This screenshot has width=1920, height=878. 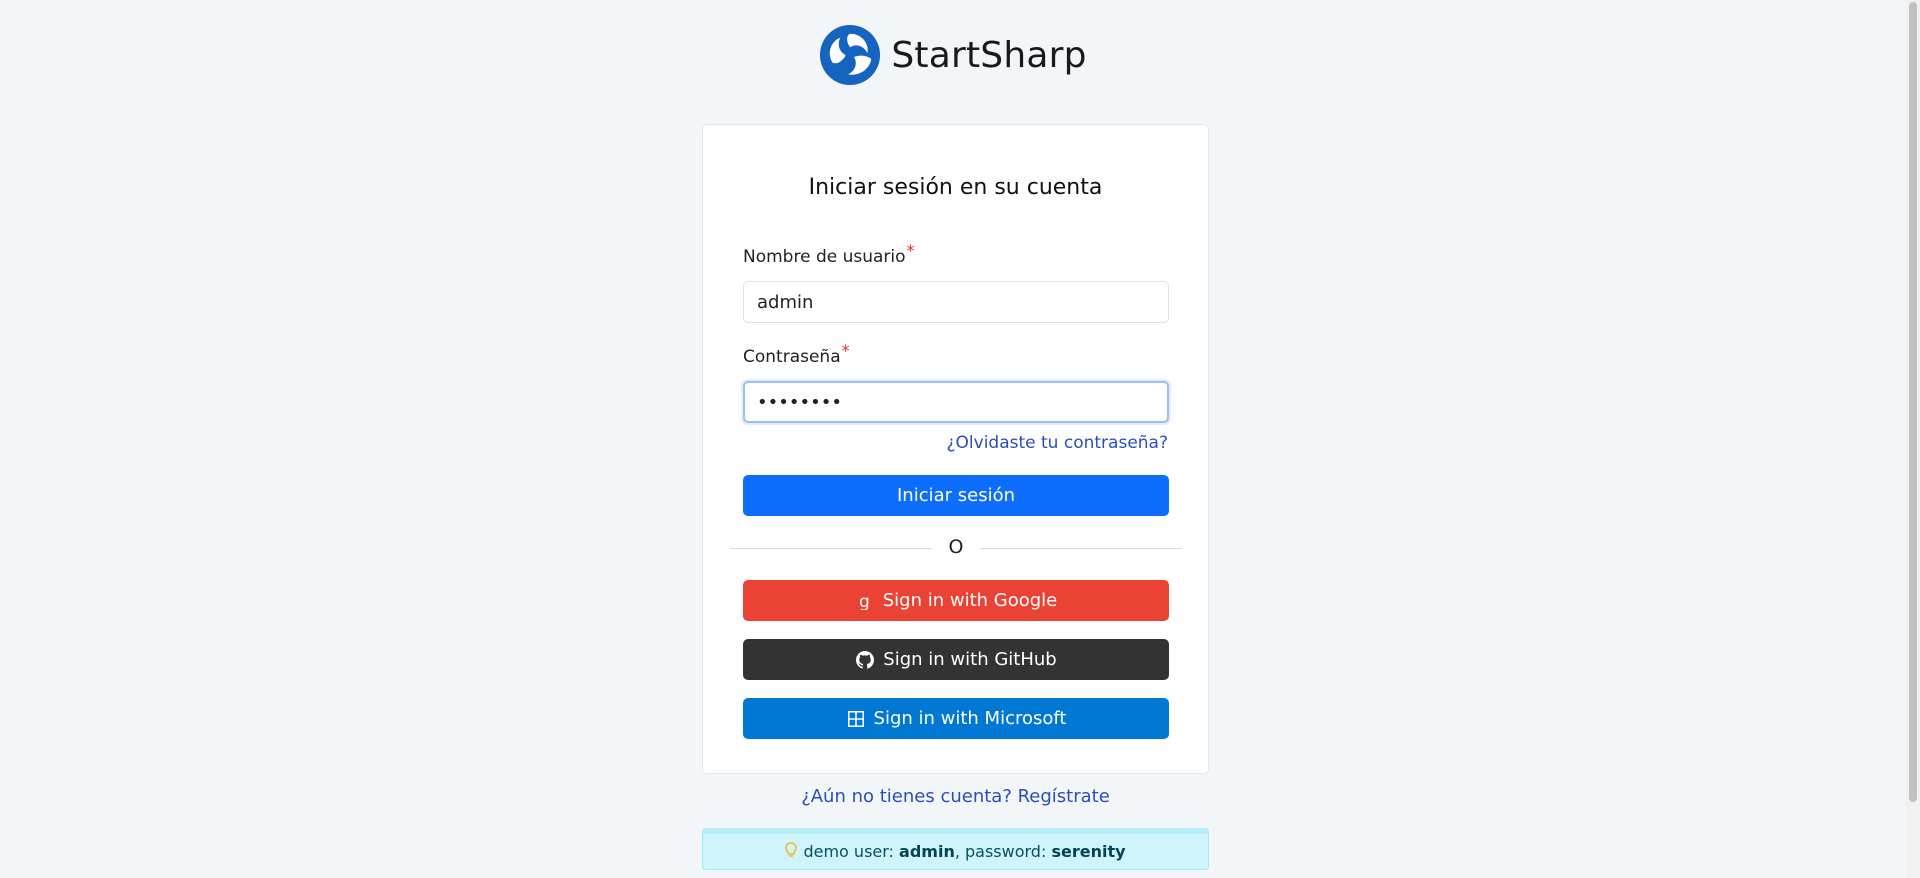 I want to click on page-scrollbar, so click(x=1913, y=439).